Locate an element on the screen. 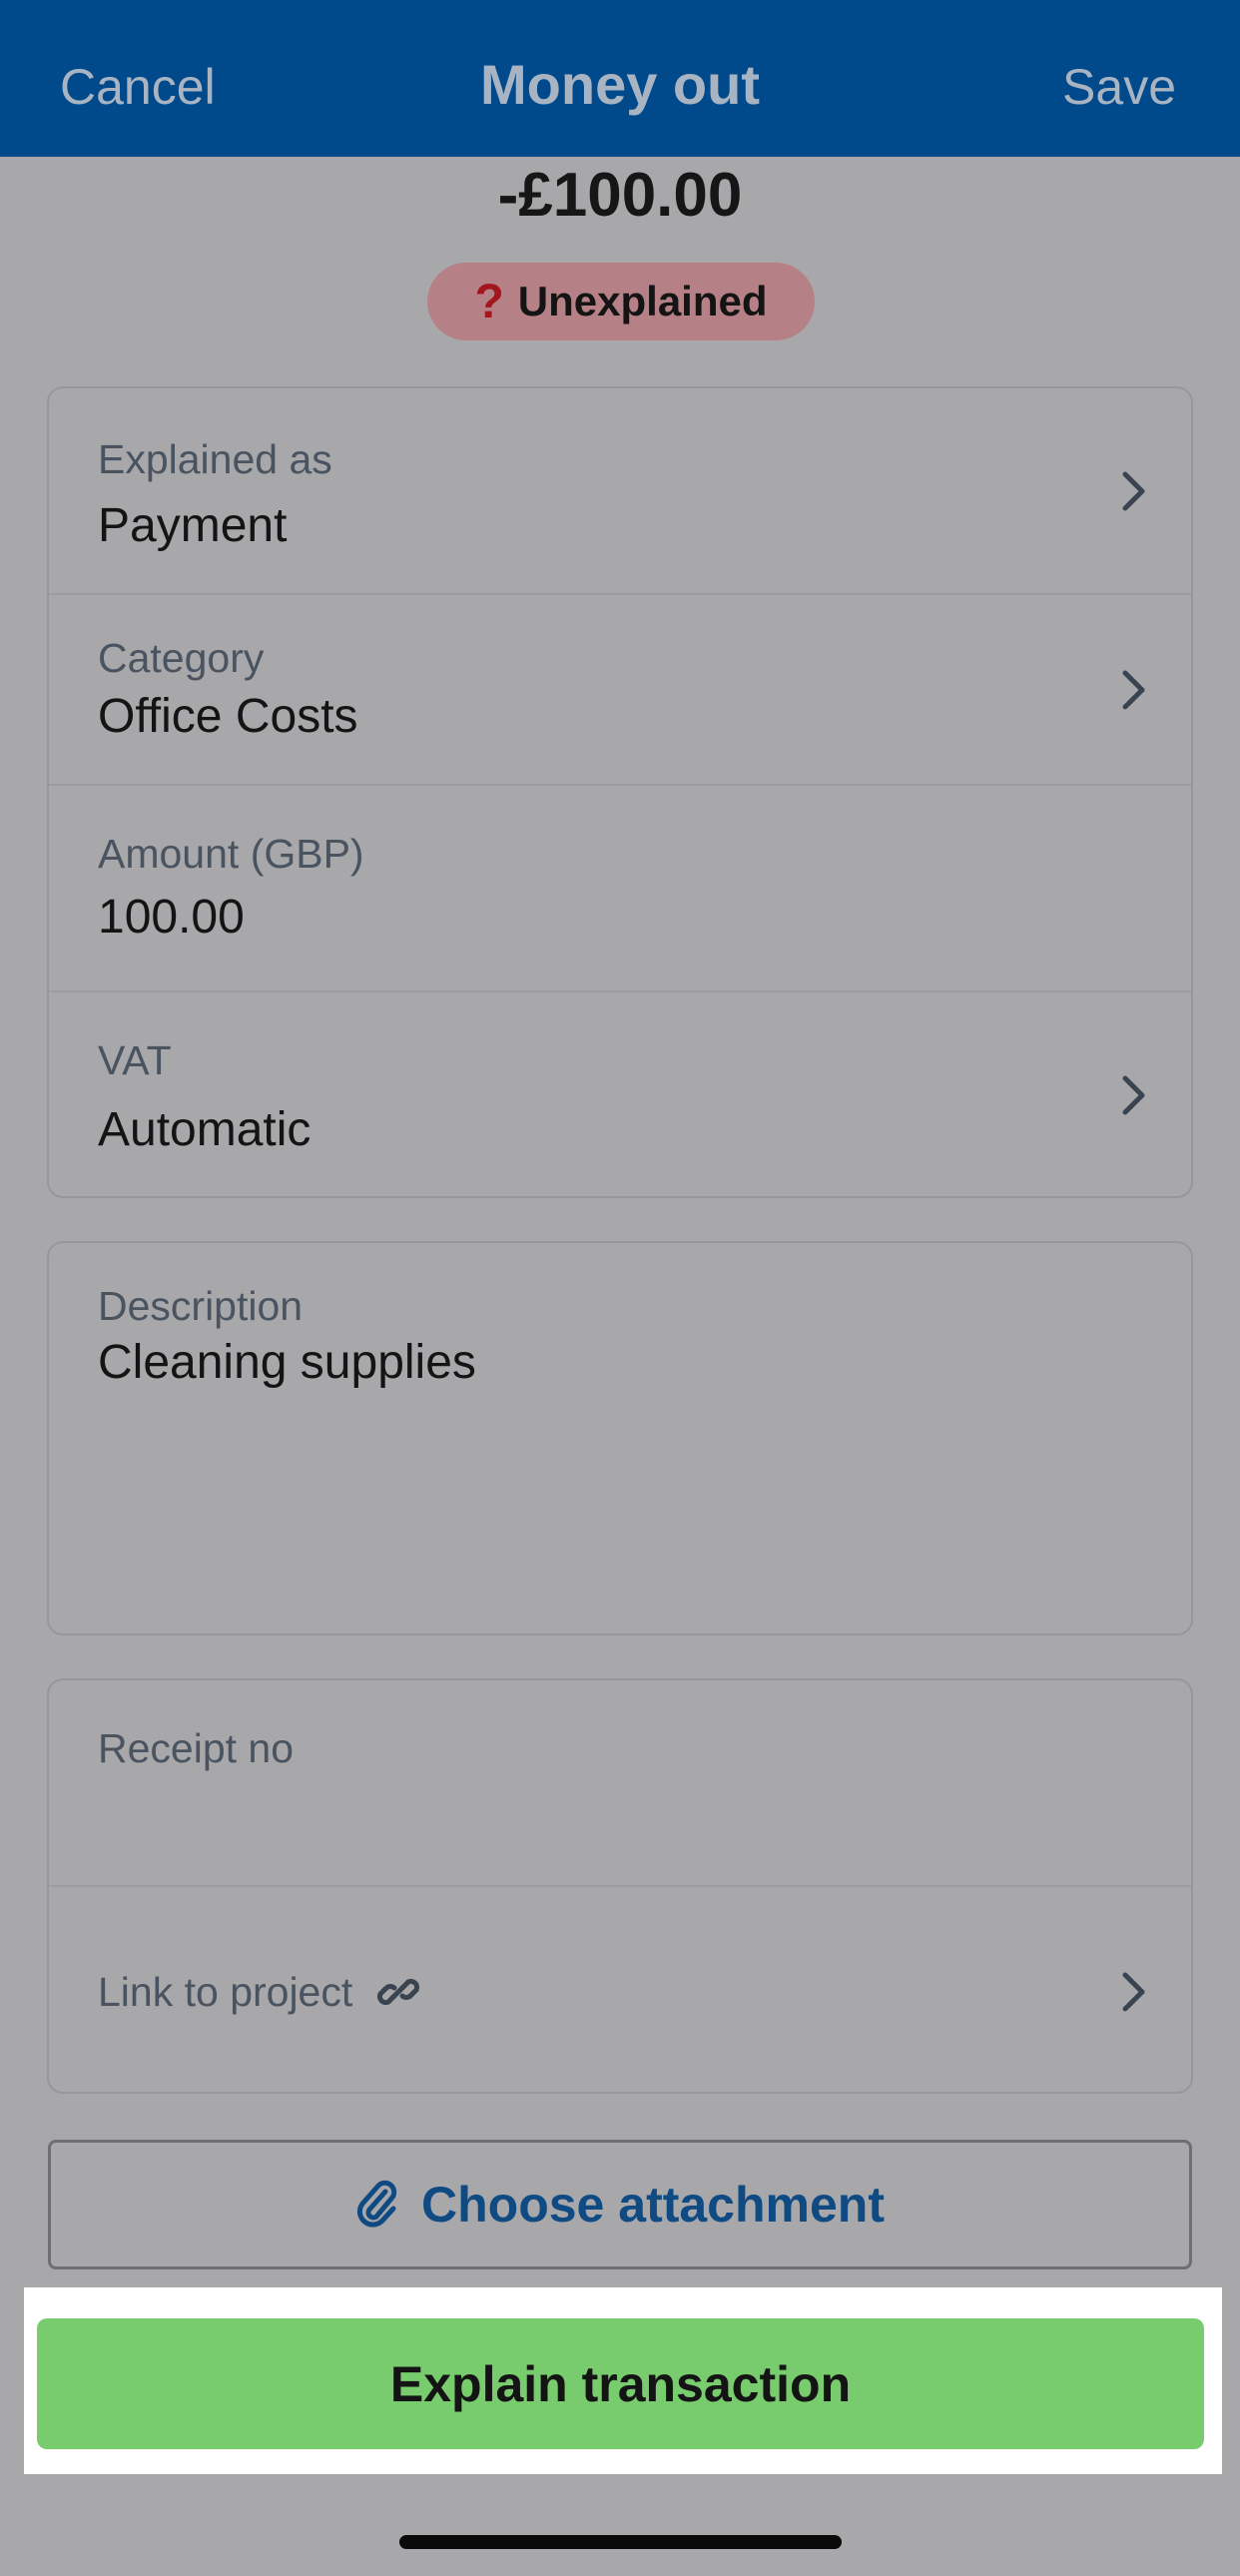 The width and height of the screenshot is (1240, 2576). explain-transaction-button: Explain transaction is located at coordinates (620, 2383).